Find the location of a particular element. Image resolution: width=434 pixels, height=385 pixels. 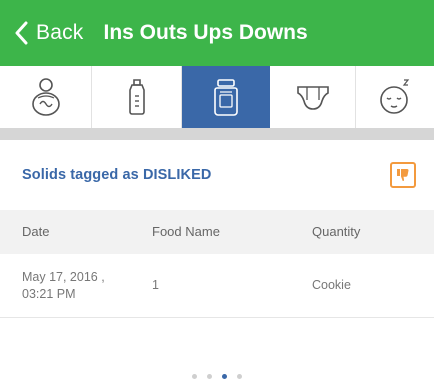

page-title: Ins Outs Ups Downs is located at coordinates (205, 32).